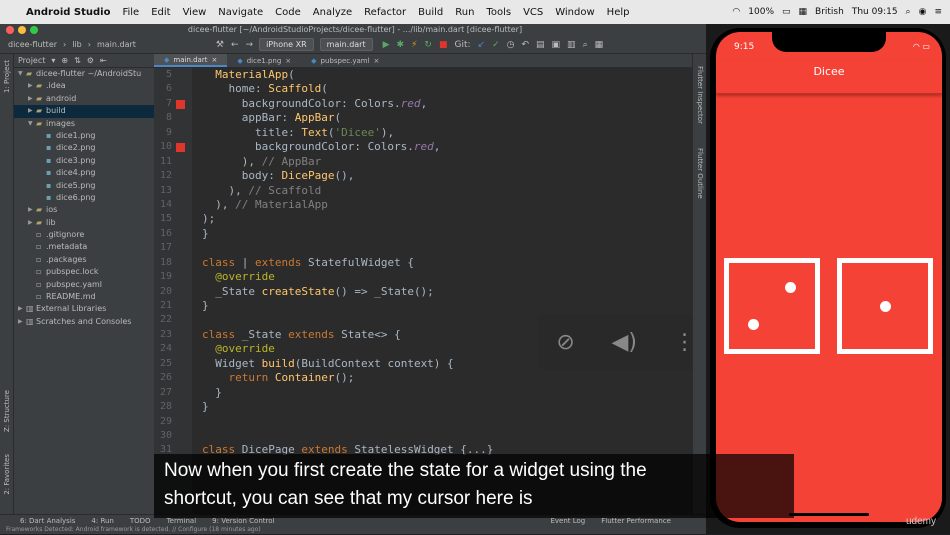 Image resolution: width=950 pixels, height=535 pixels. What do you see at coordinates (464, 12) in the screenshot?
I see `menu-item-run: Run` at bounding box center [464, 12].